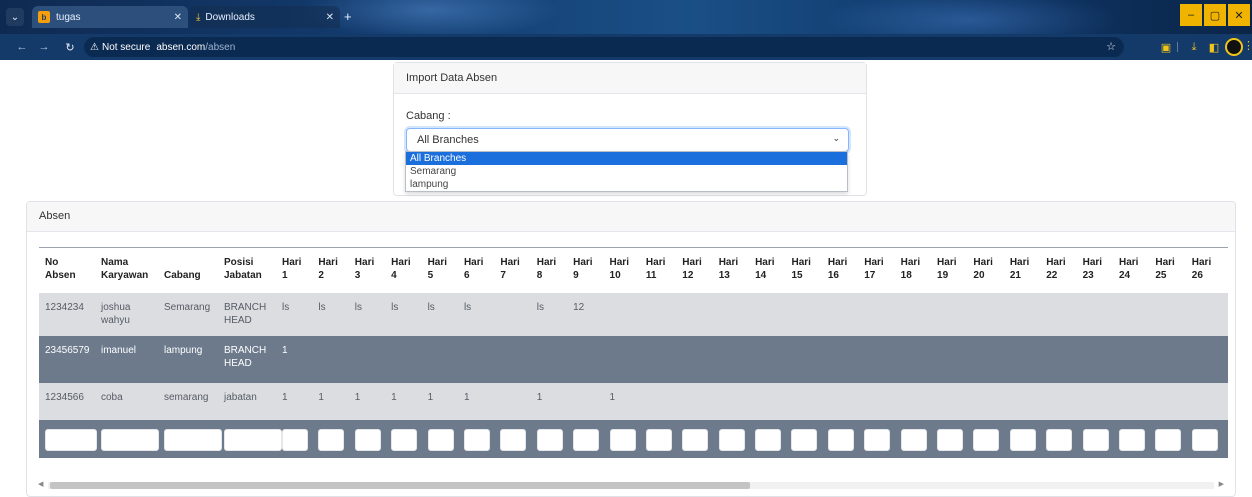  I want to click on profile-avatar, so click(1234, 47).